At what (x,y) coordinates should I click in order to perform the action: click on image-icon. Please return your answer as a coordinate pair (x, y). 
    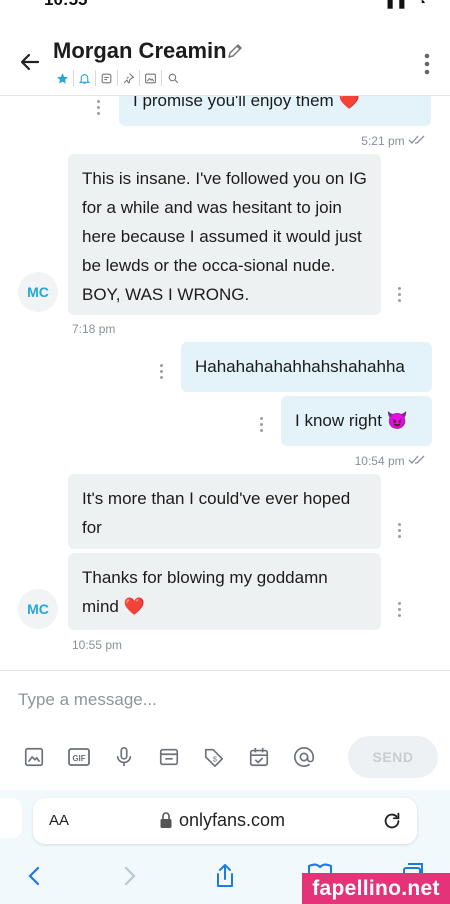
    Looking at the image, I should click on (34, 757).